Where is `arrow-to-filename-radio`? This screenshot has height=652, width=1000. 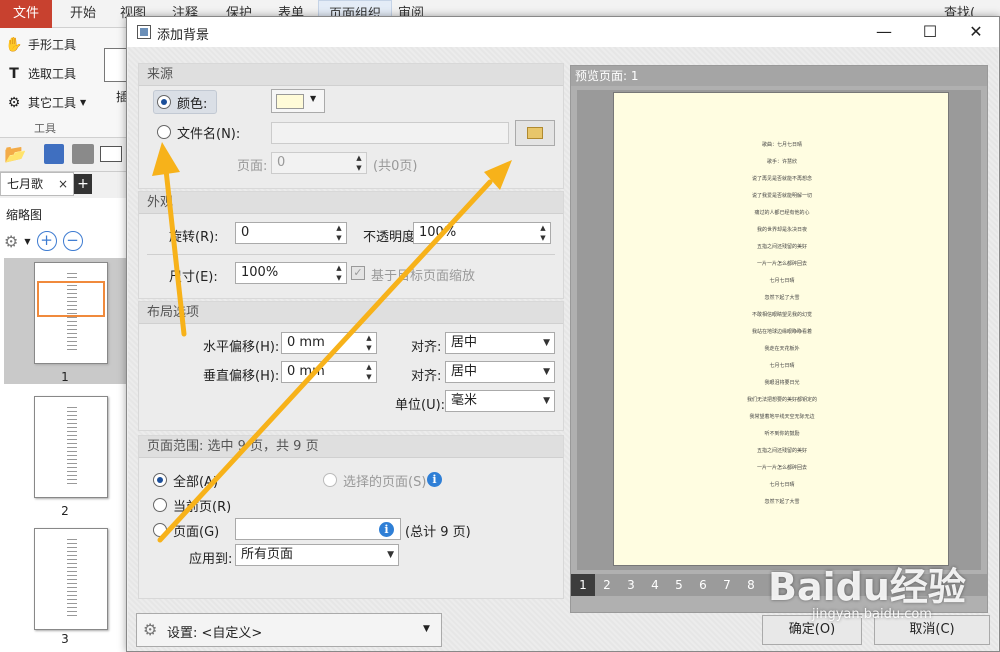
arrow-to-filename-radio is located at coordinates (169, 239).